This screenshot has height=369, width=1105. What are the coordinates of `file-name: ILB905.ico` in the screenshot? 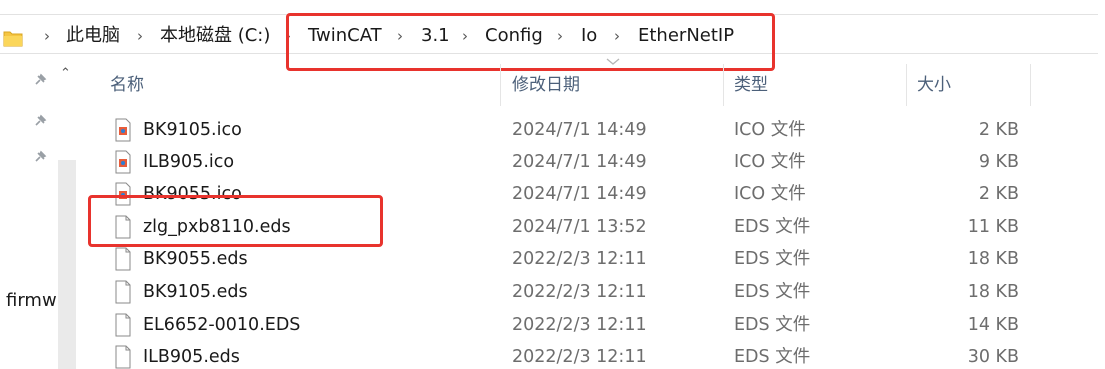 It's located at (189, 162).